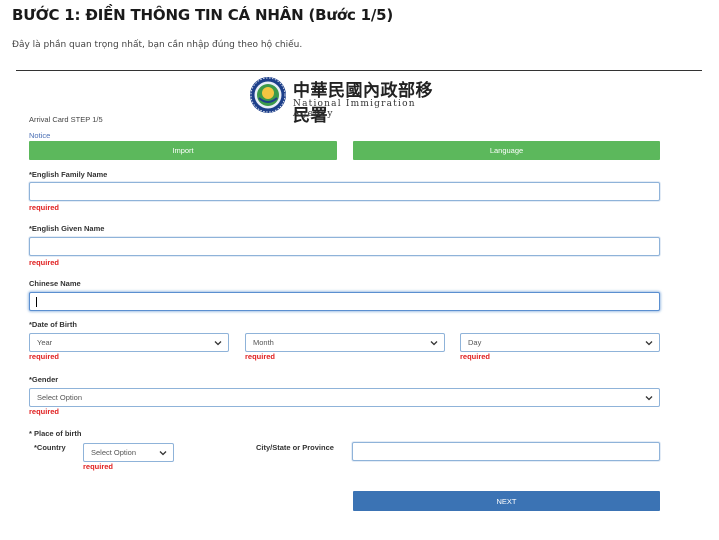 The height and width of the screenshot is (540, 719). I want to click on city-input, so click(506, 451).